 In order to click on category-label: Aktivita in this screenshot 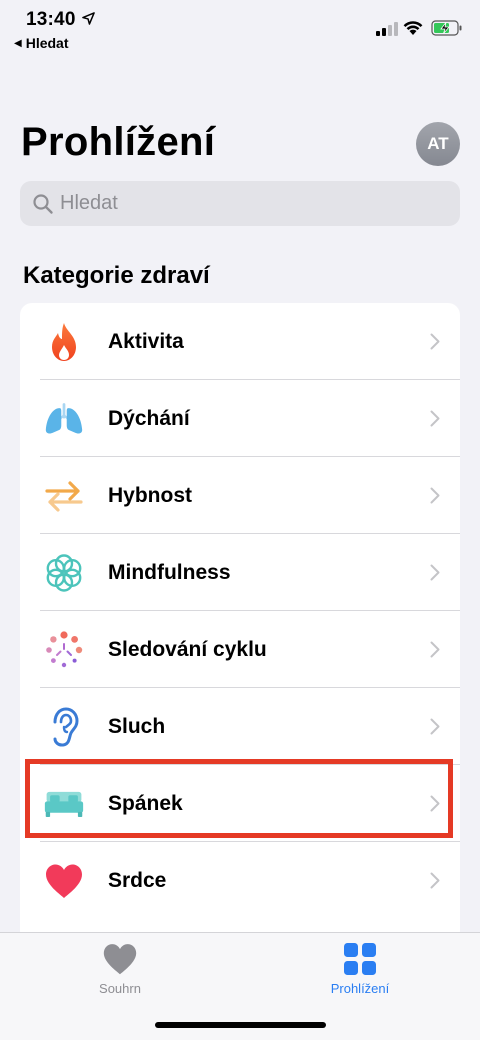, I will do `click(146, 341)`.